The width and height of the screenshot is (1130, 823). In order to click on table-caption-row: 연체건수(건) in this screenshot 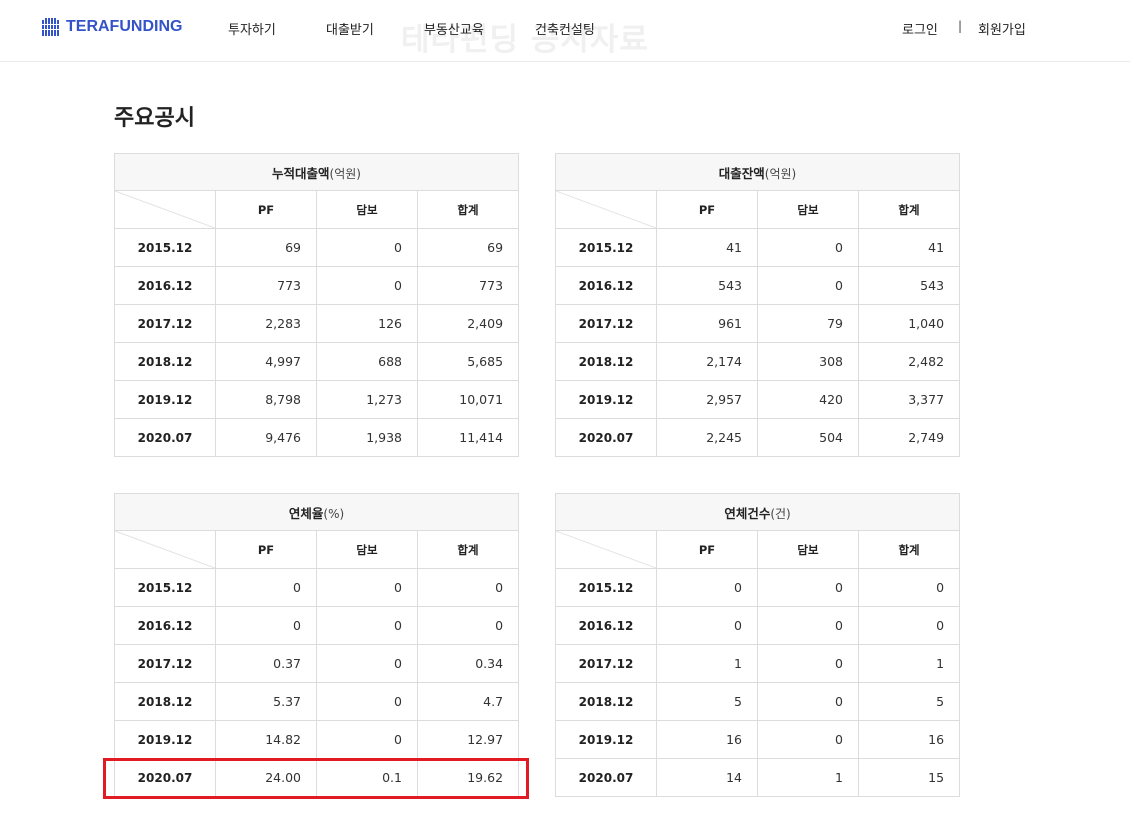, I will do `click(757, 512)`.